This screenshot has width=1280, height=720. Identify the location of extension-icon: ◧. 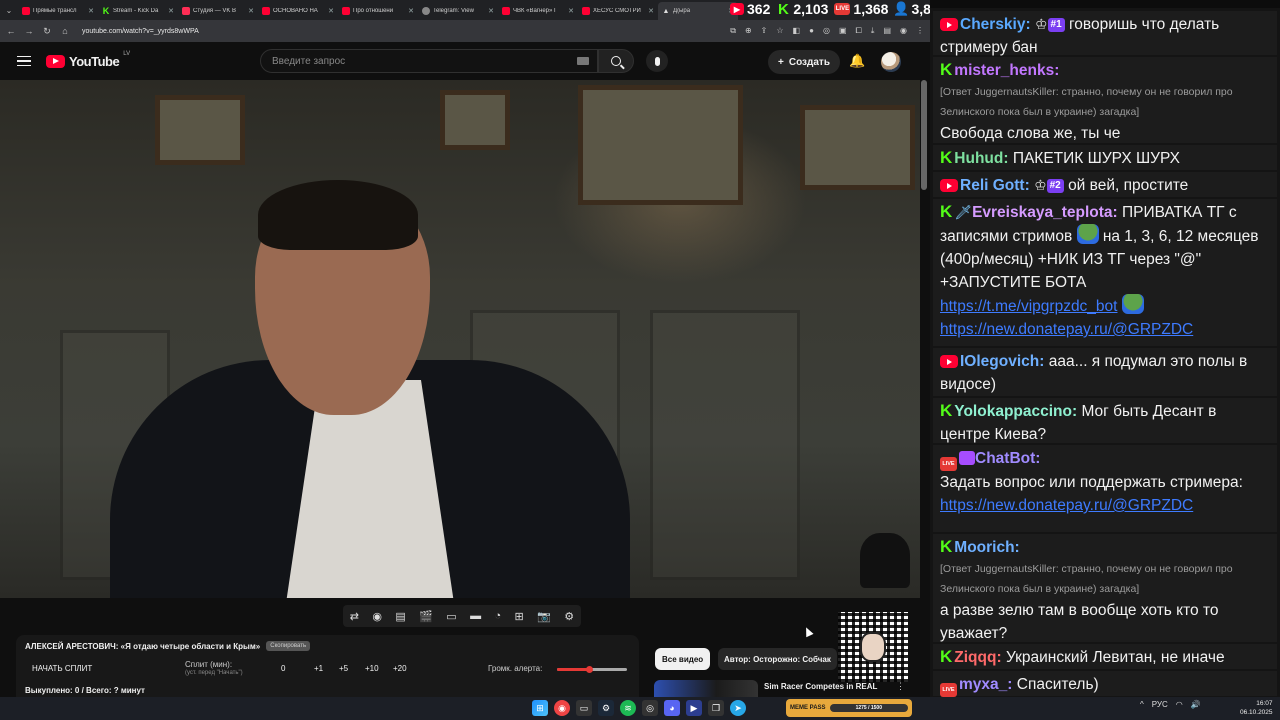
(797, 31).